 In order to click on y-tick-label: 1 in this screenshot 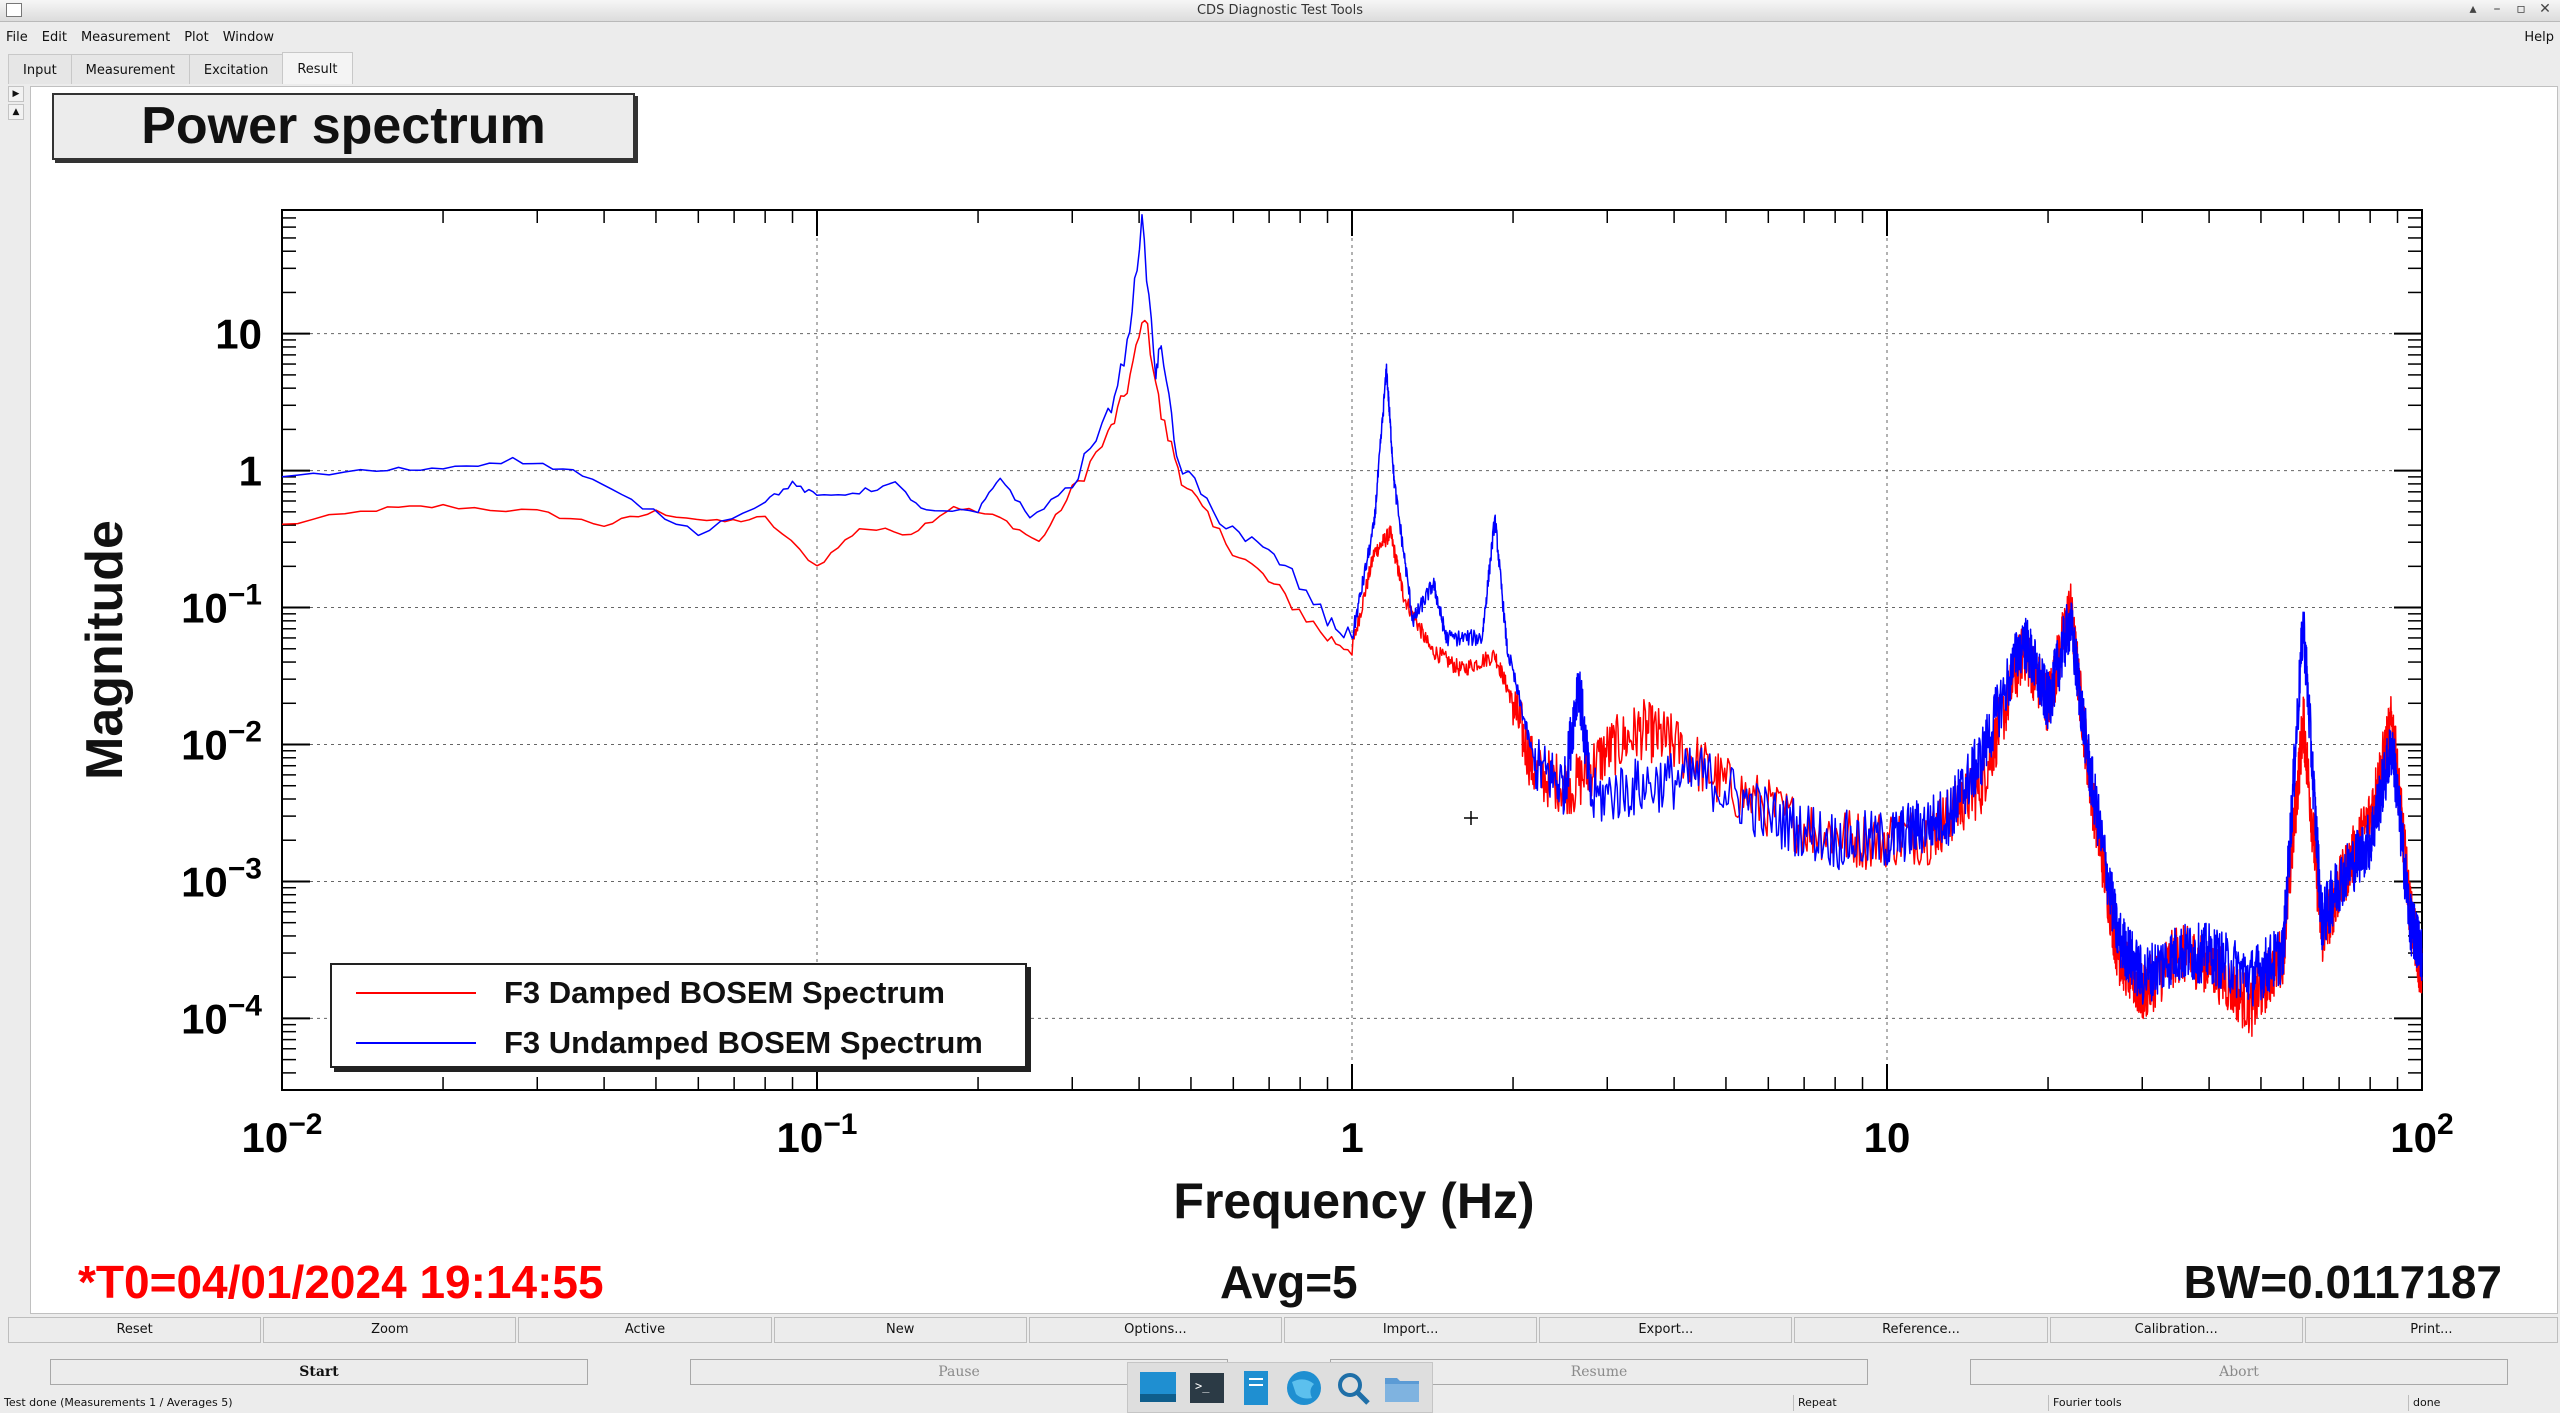, I will do `click(250, 471)`.